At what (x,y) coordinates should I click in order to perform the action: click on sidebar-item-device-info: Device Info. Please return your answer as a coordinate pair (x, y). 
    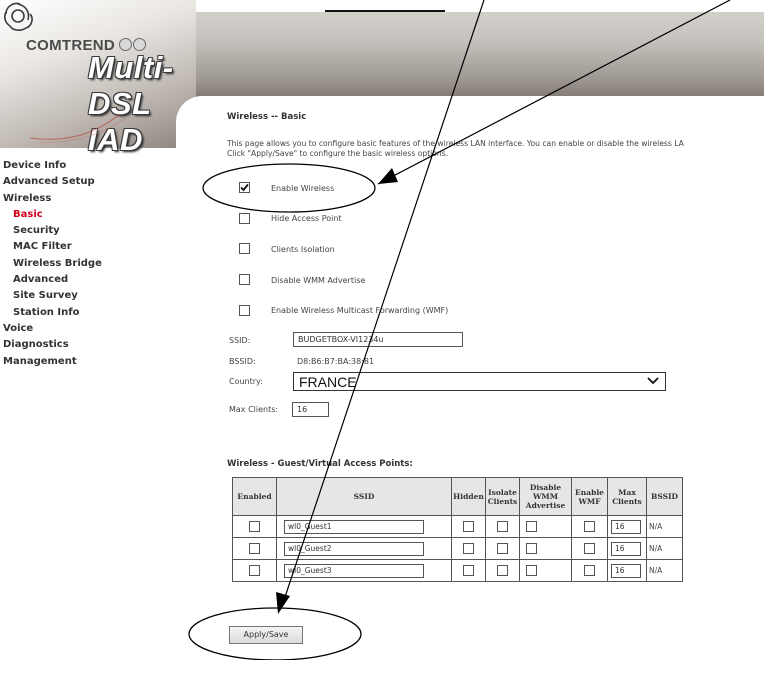
    Looking at the image, I should click on (88, 166).